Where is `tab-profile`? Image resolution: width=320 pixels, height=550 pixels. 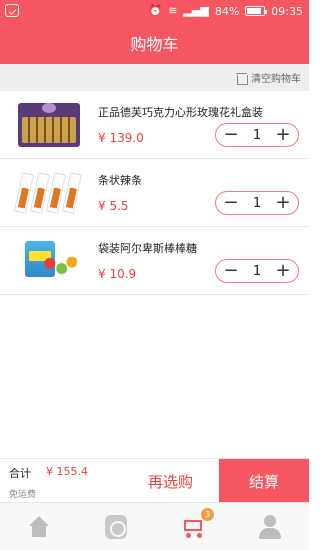 tab-profile is located at coordinates (270, 526).